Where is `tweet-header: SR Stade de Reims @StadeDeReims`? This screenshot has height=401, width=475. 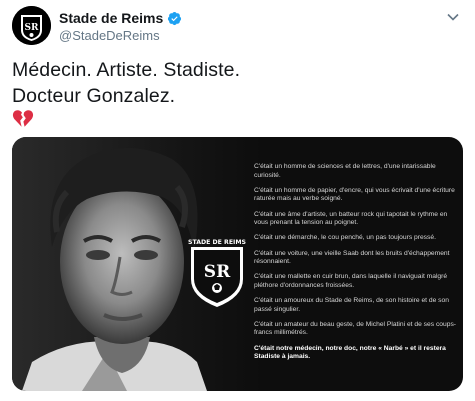 tweet-header: SR Stade de Reims @StadeDeReims is located at coordinates (237, 26).